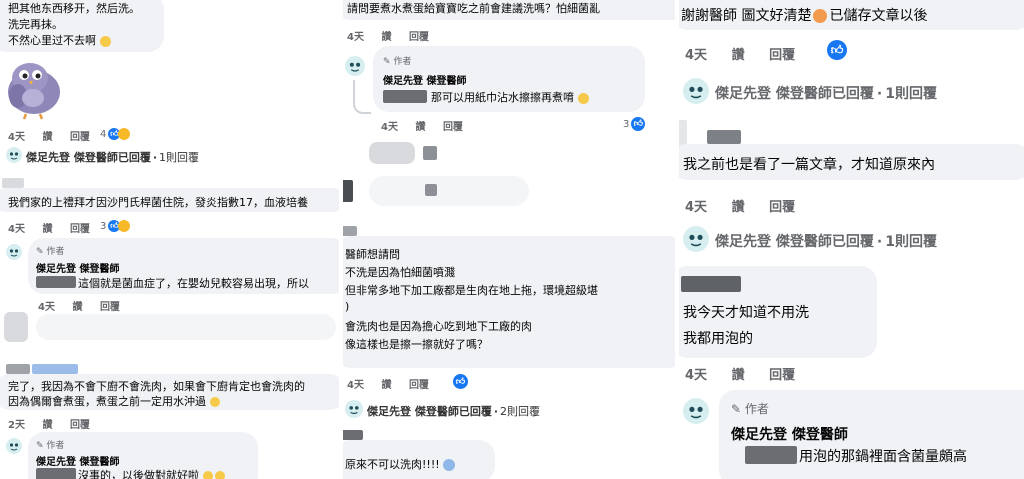 The width and height of the screenshot is (1024, 479). Describe the element at coordinates (449, 465) in the screenshot. I see `scream-emoji-icon` at that location.